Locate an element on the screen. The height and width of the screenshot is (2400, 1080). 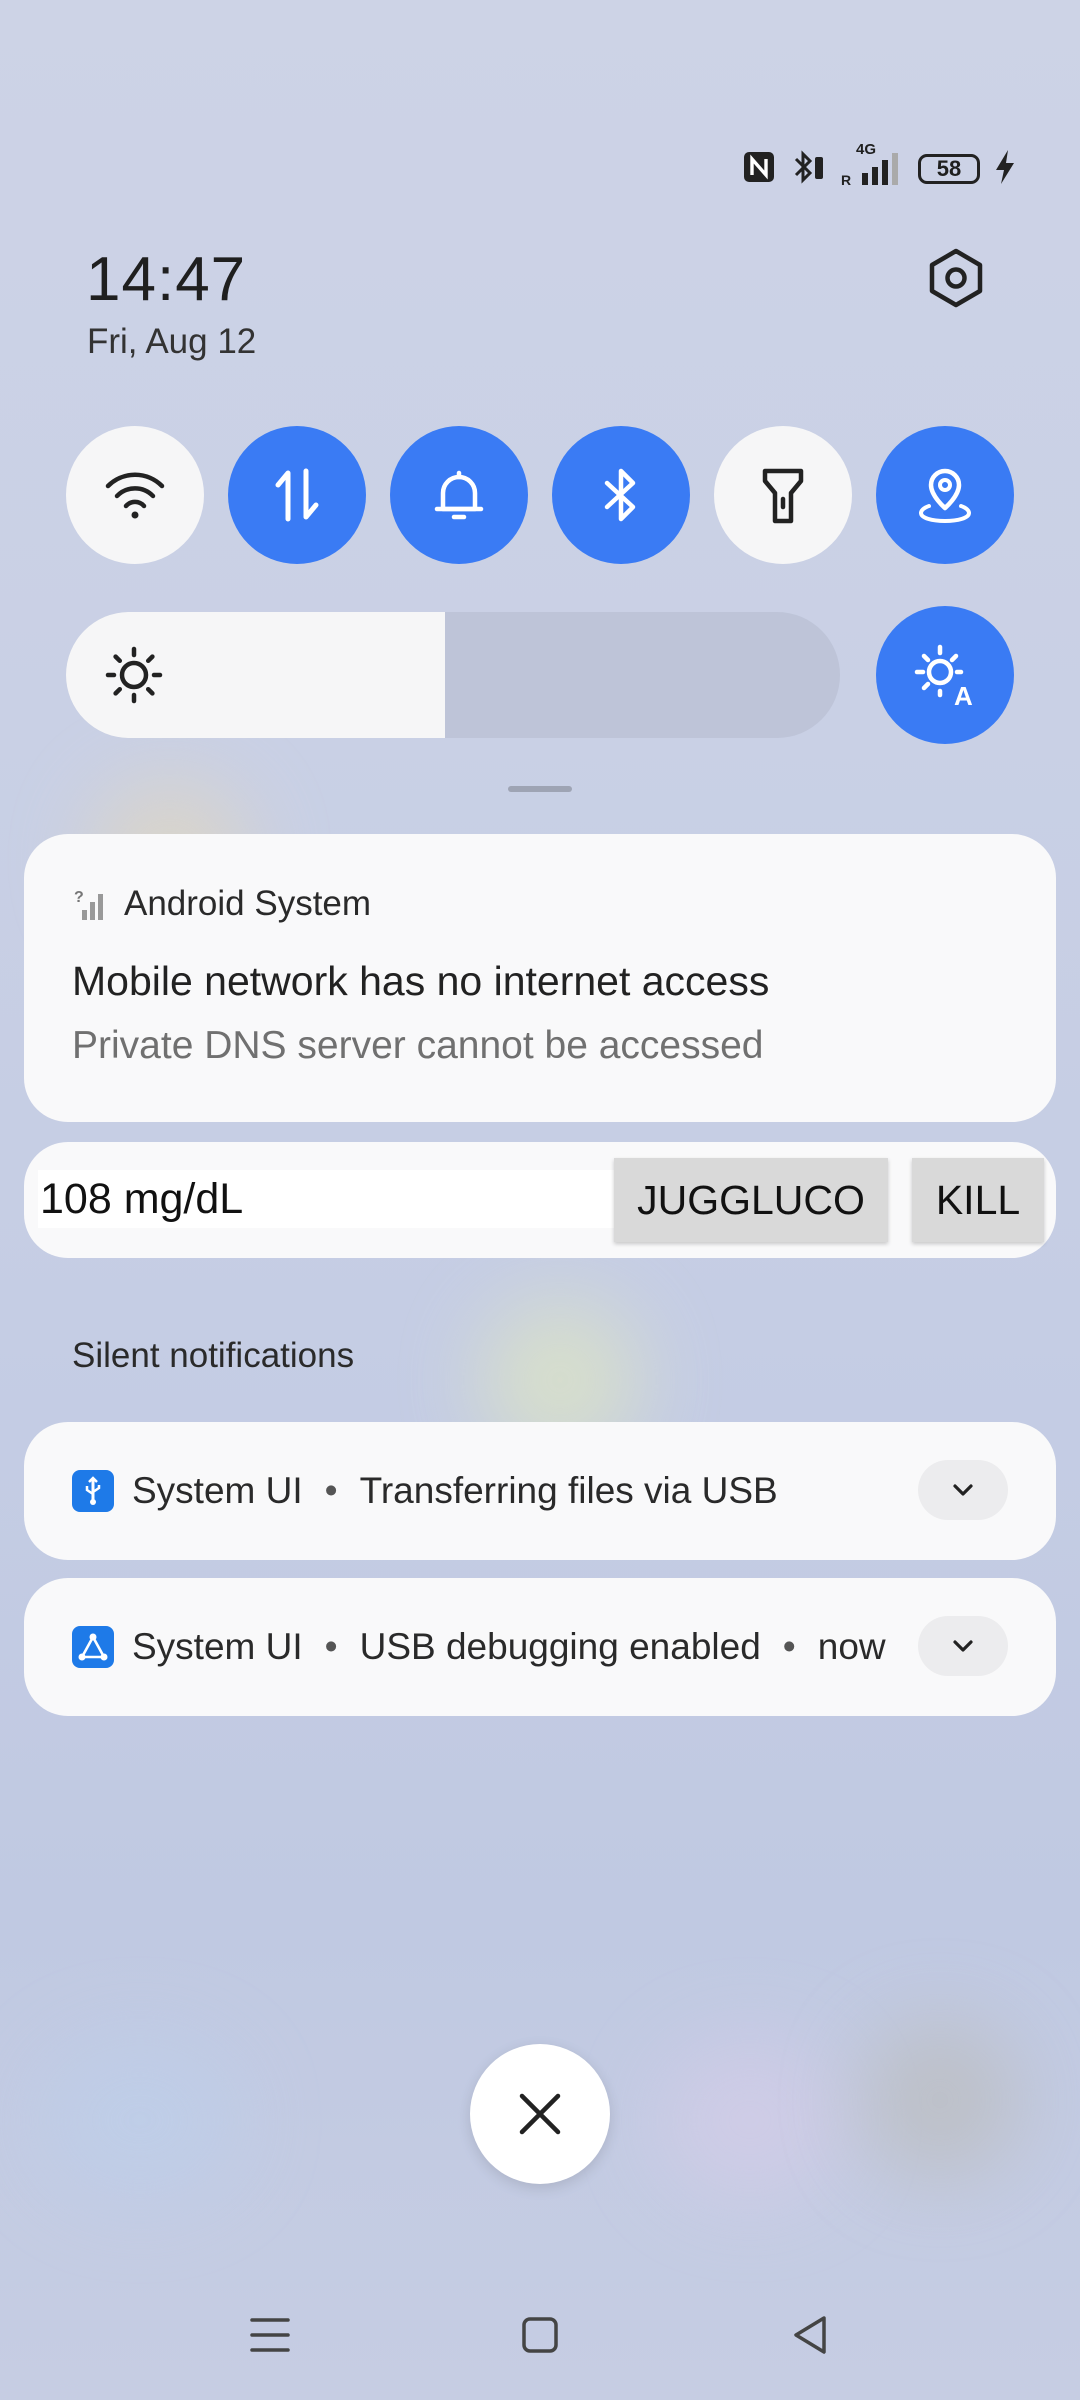
data-arrows-icon is located at coordinates (297, 495).